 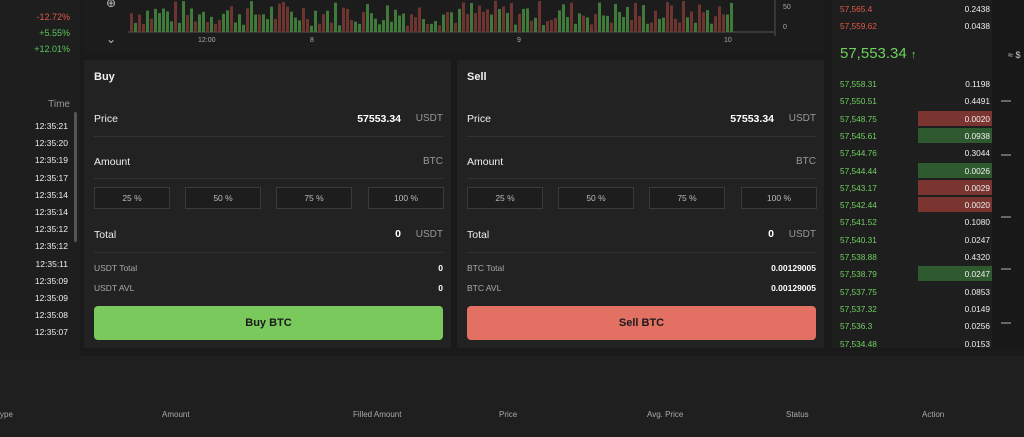 What do you see at coordinates (912, 136) in the screenshot?
I see `bid-row: 57,545.61 0.0938` at bounding box center [912, 136].